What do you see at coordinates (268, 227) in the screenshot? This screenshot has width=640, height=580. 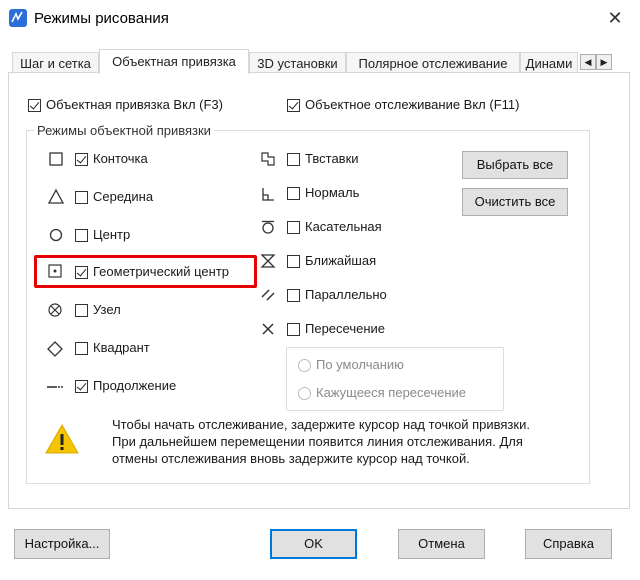 I see `tangent-icon` at bounding box center [268, 227].